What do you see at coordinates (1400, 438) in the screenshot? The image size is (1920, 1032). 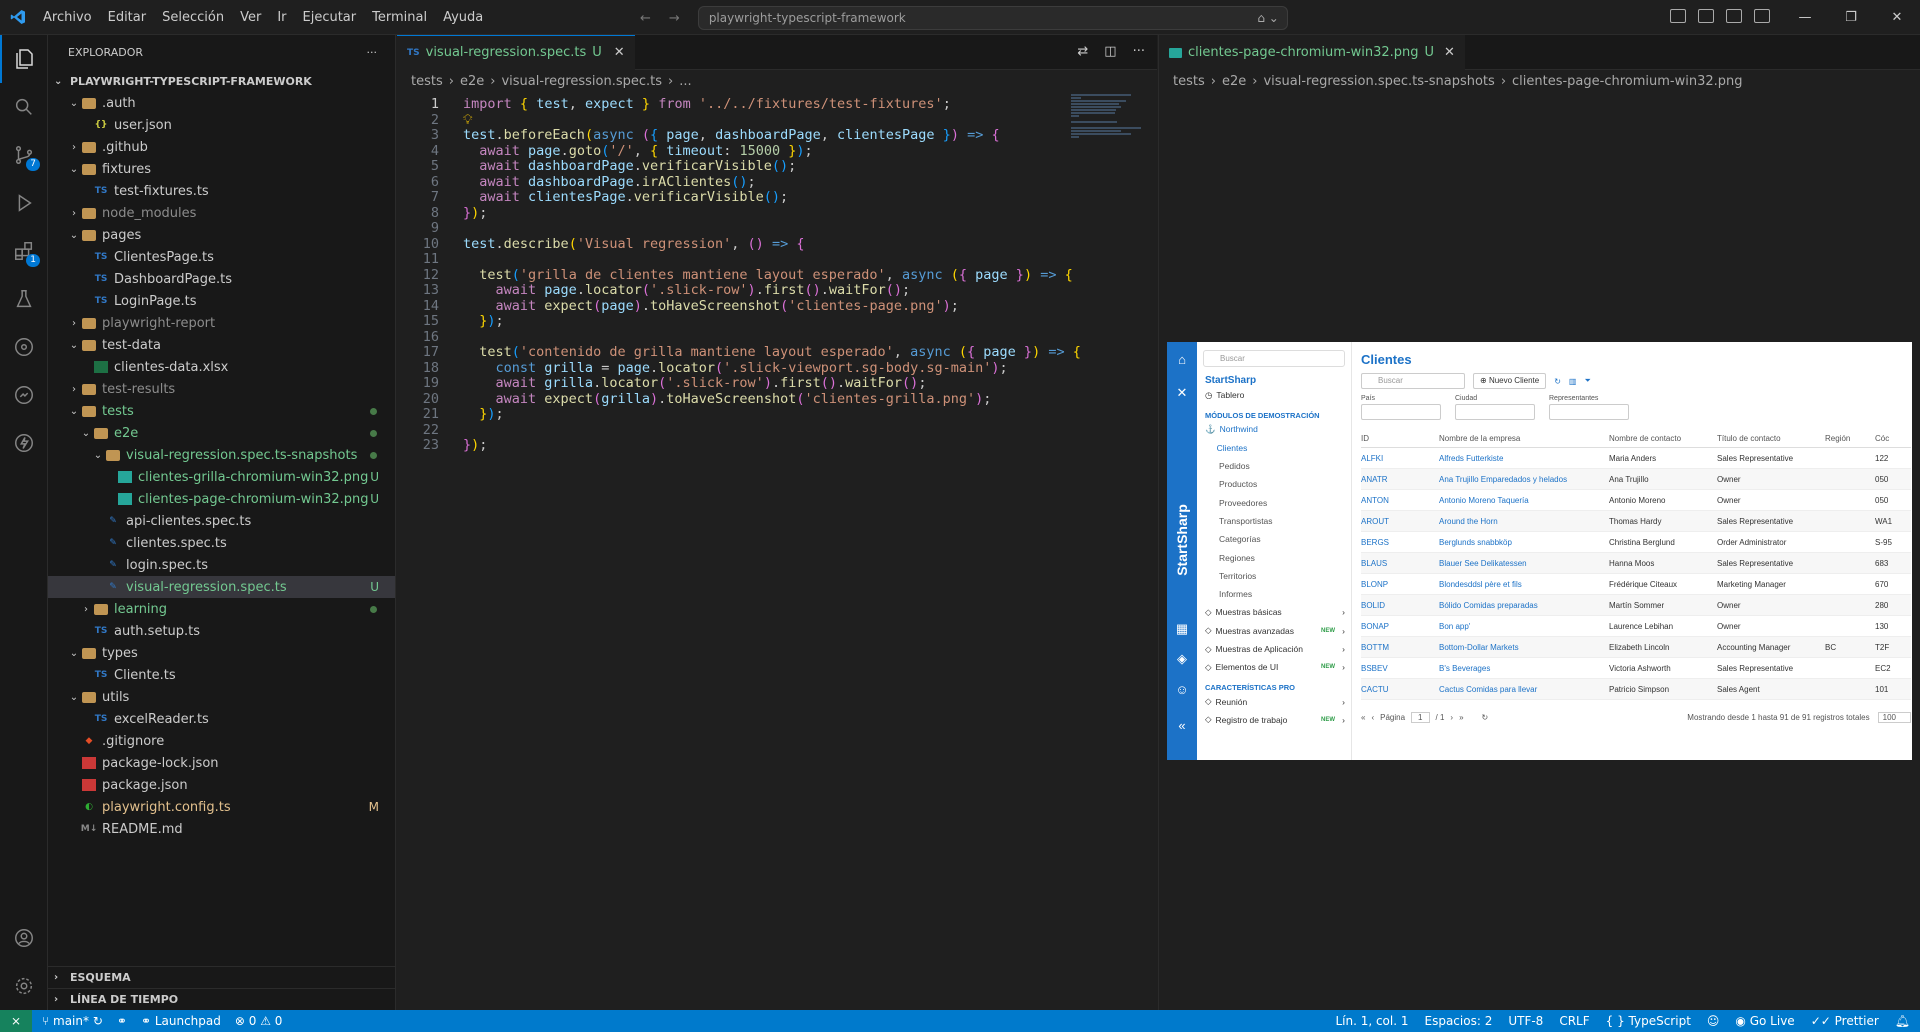 I see `column-header: ID` at bounding box center [1400, 438].